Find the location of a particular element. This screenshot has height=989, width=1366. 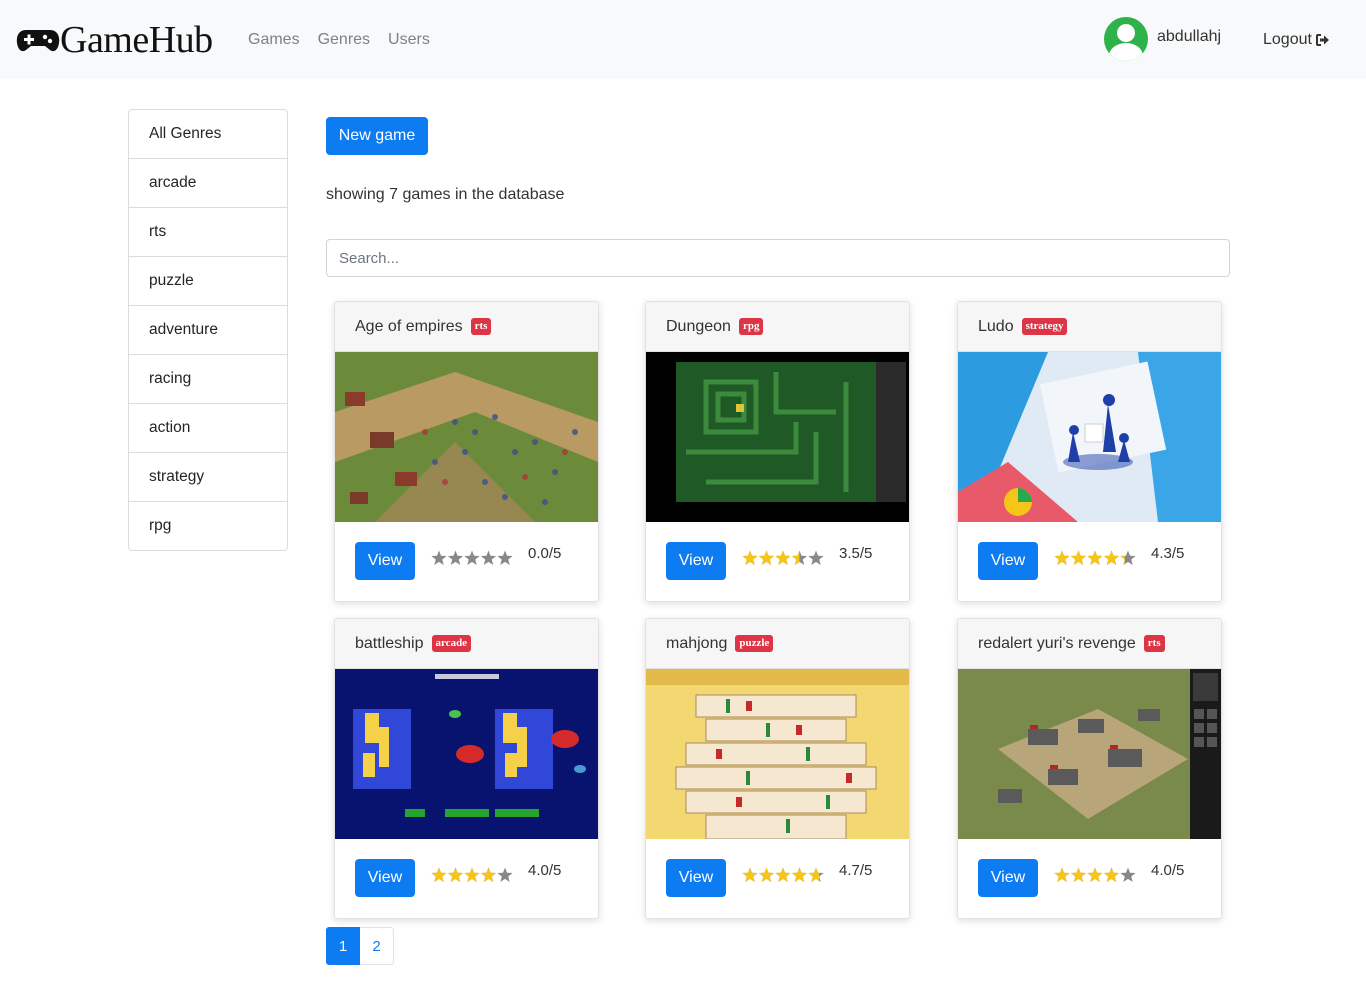

brand: GameHub is located at coordinates (114, 40).